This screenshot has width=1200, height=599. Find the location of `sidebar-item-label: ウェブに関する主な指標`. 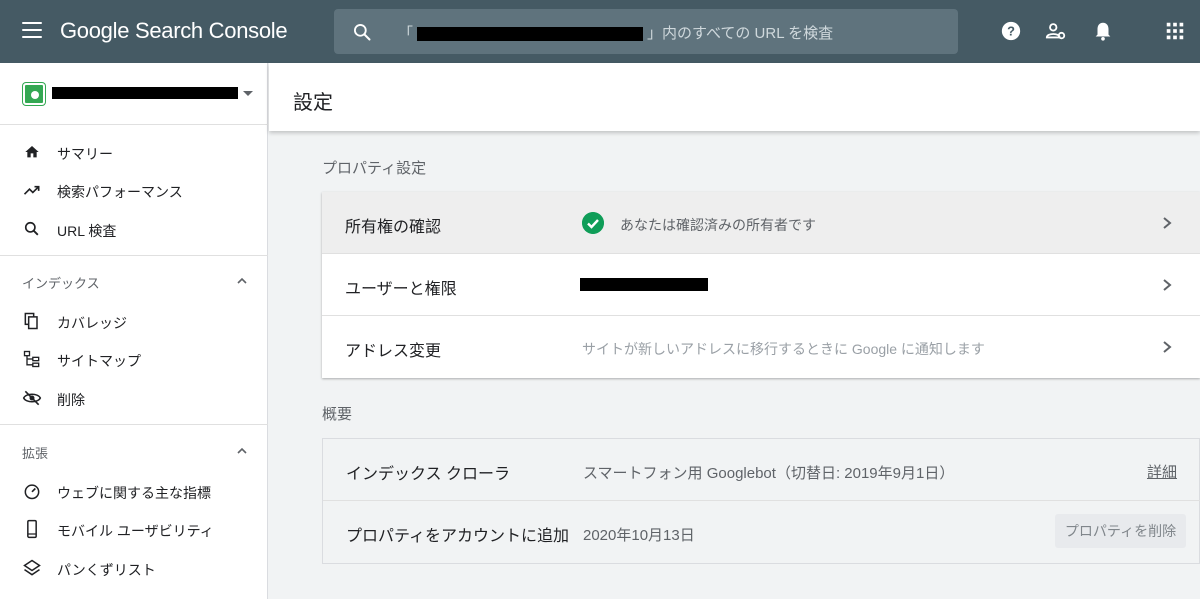

sidebar-item-label: ウェブに関する主な指標 is located at coordinates (134, 493).